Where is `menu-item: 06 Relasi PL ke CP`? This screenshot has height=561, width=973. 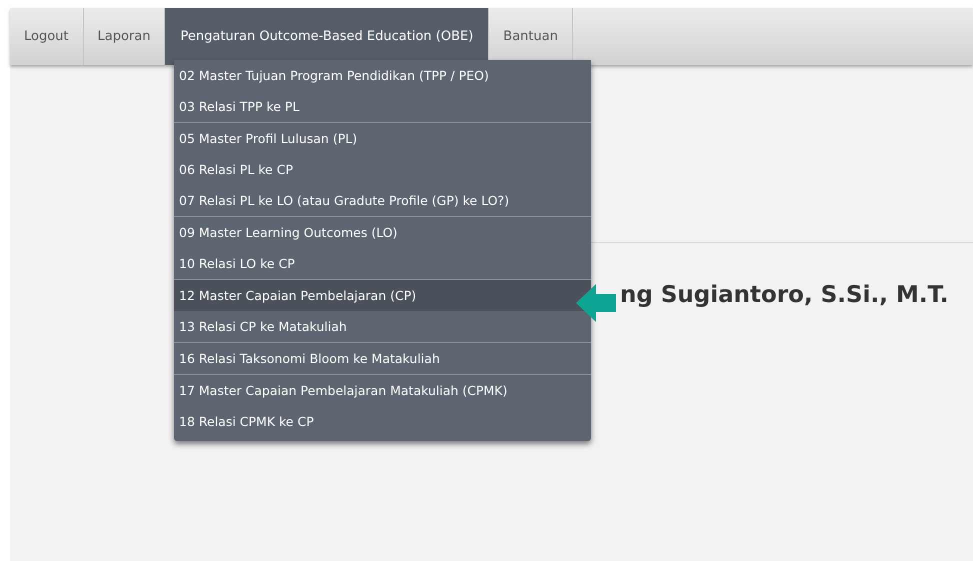 menu-item: 06 Relasi PL ke CP is located at coordinates (382, 169).